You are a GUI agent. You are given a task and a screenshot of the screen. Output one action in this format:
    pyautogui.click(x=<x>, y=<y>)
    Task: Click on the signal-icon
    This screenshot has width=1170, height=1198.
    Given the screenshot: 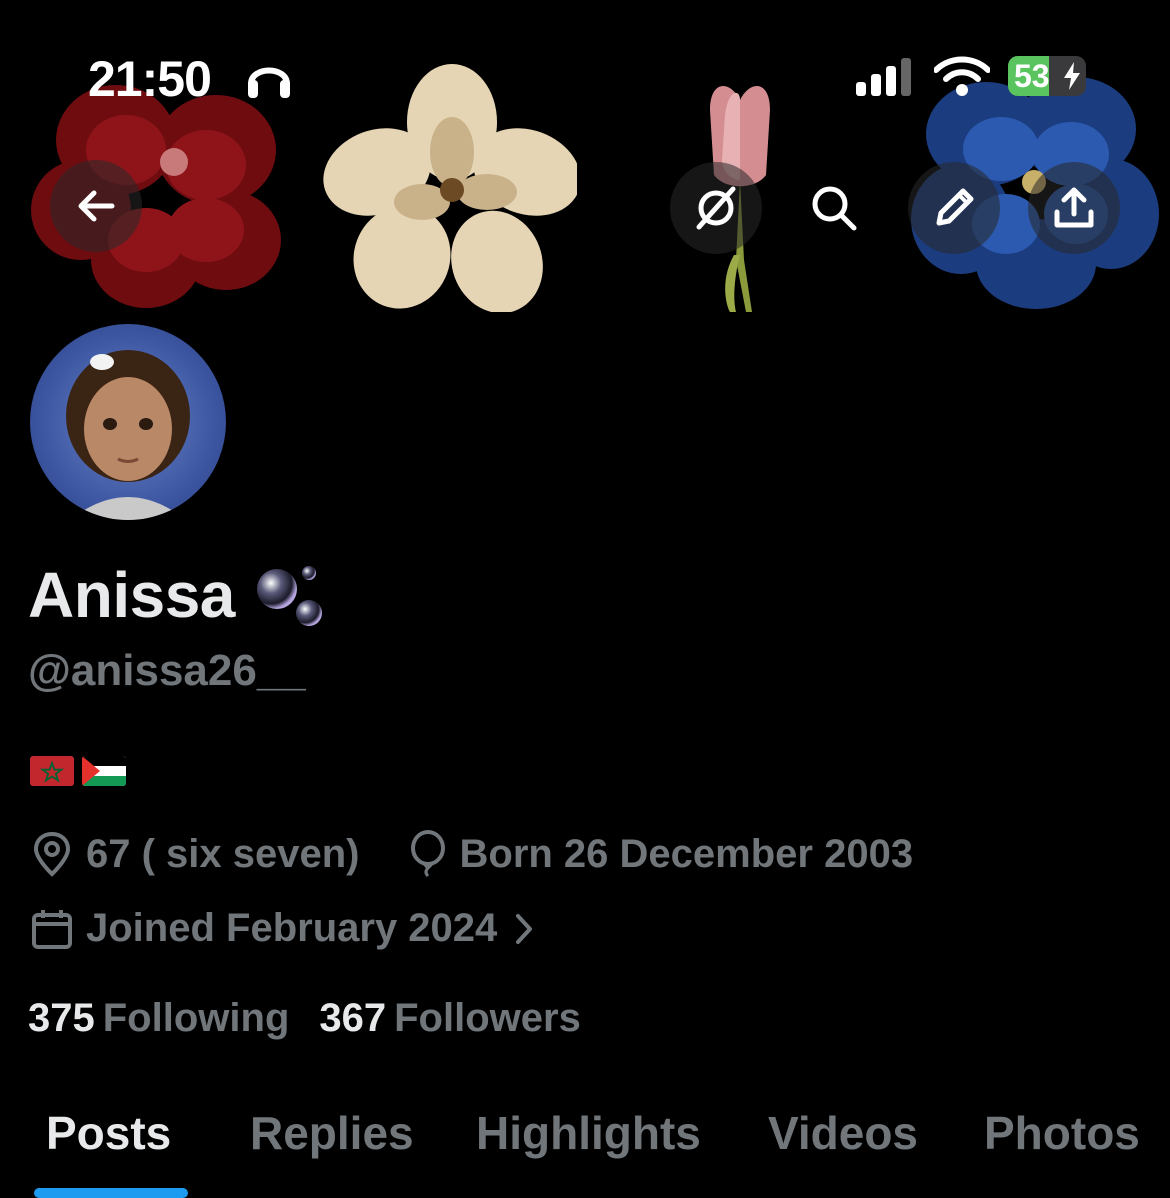 What is the action you would take?
    pyautogui.click(x=883, y=77)
    